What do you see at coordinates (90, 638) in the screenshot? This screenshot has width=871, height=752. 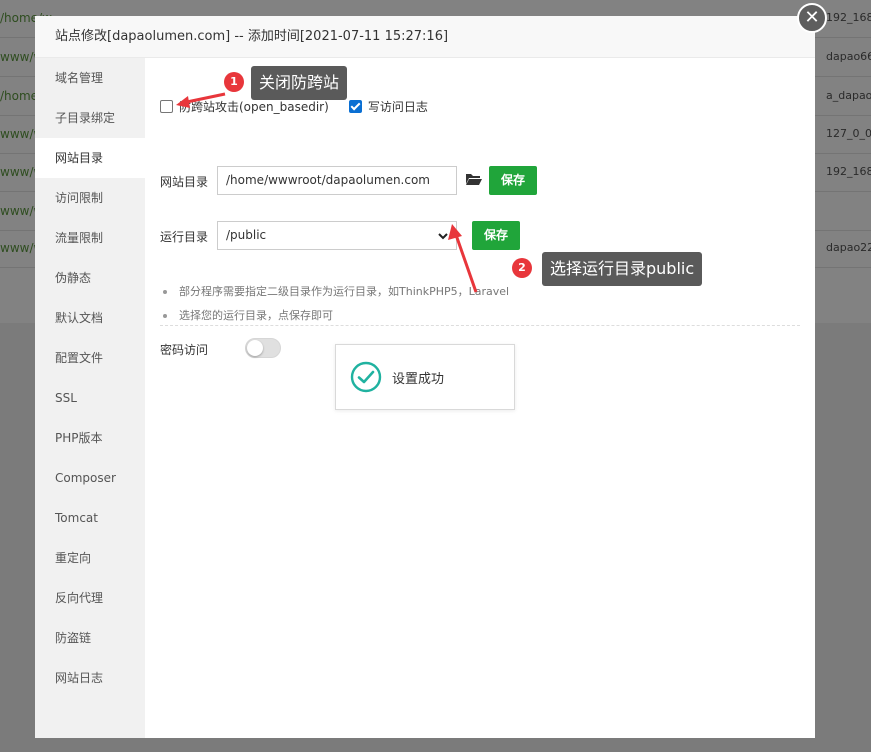 I see `sidebar-item-hotlink-protect: 防盗链` at bounding box center [90, 638].